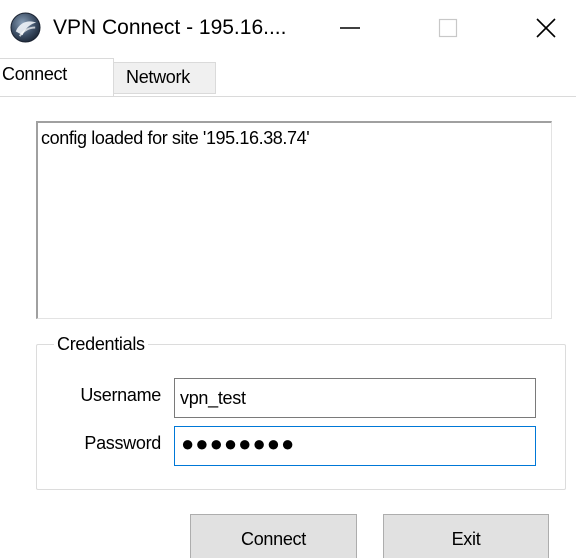 This screenshot has width=576, height=558. What do you see at coordinates (466, 536) in the screenshot?
I see `exit-button: Exit` at bounding box center [466, 536].